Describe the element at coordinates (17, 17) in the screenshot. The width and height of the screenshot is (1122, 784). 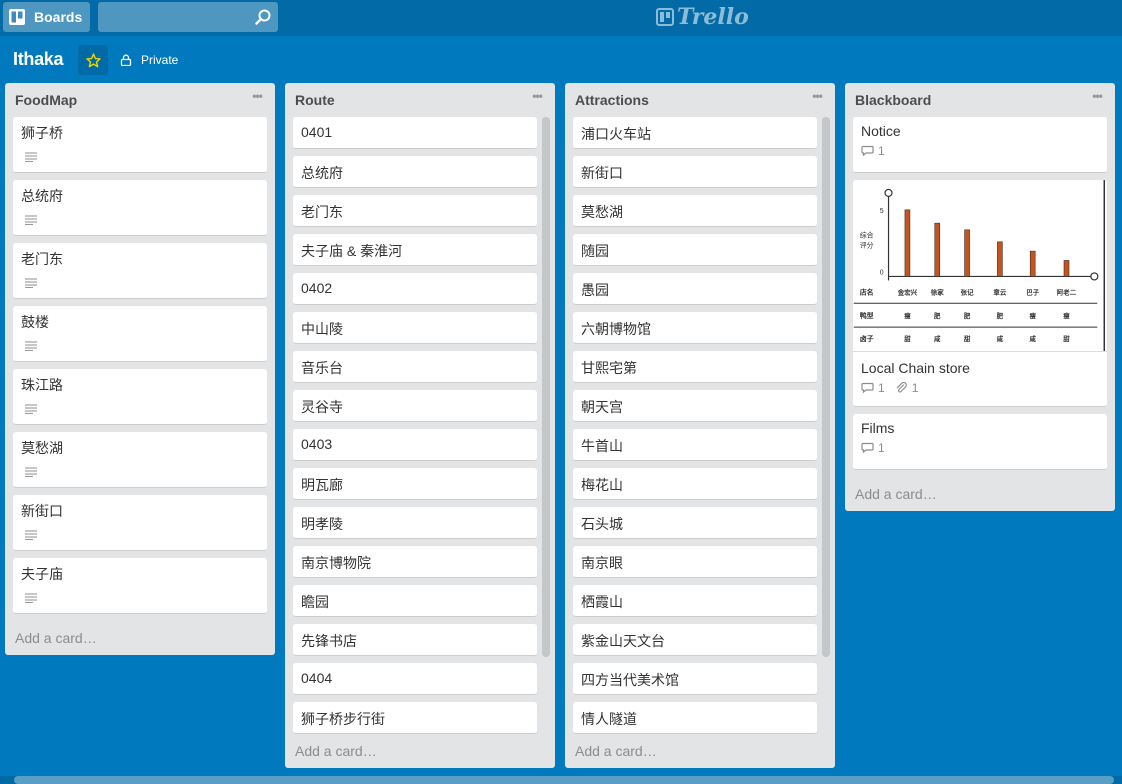
I see `boards-icon` at that location.